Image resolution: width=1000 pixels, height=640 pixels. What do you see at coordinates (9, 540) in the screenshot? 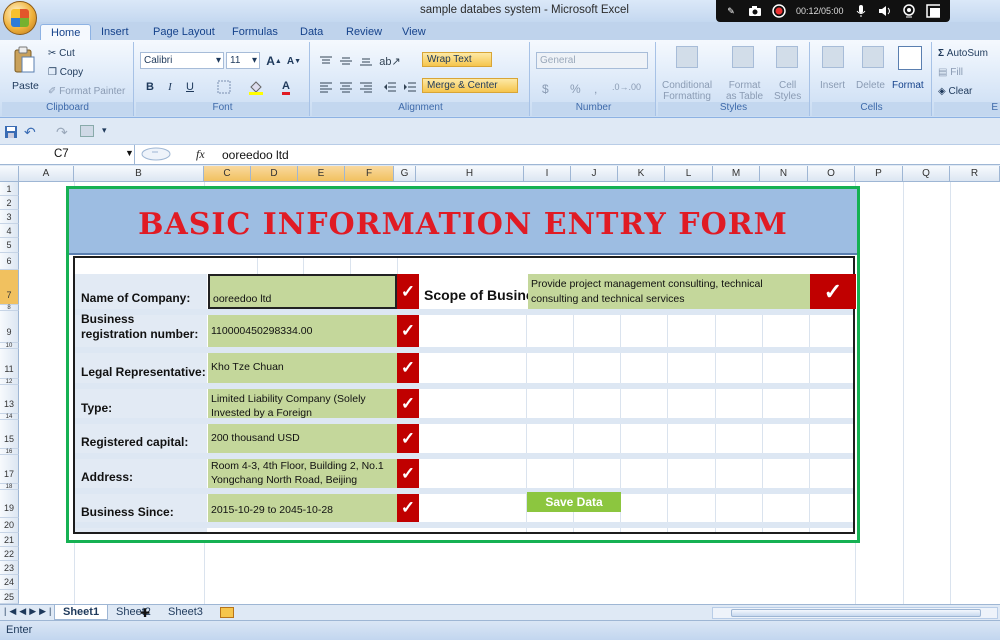
I see `row-header-21: 21` at bounding box center [9, 540].